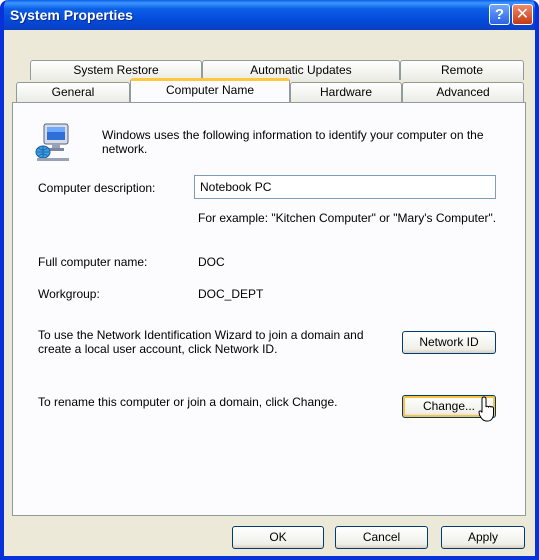  Describe the element at coordinates (345, 187) in the screenshot. I see `computer-description-input: Notebook PC` at that location.